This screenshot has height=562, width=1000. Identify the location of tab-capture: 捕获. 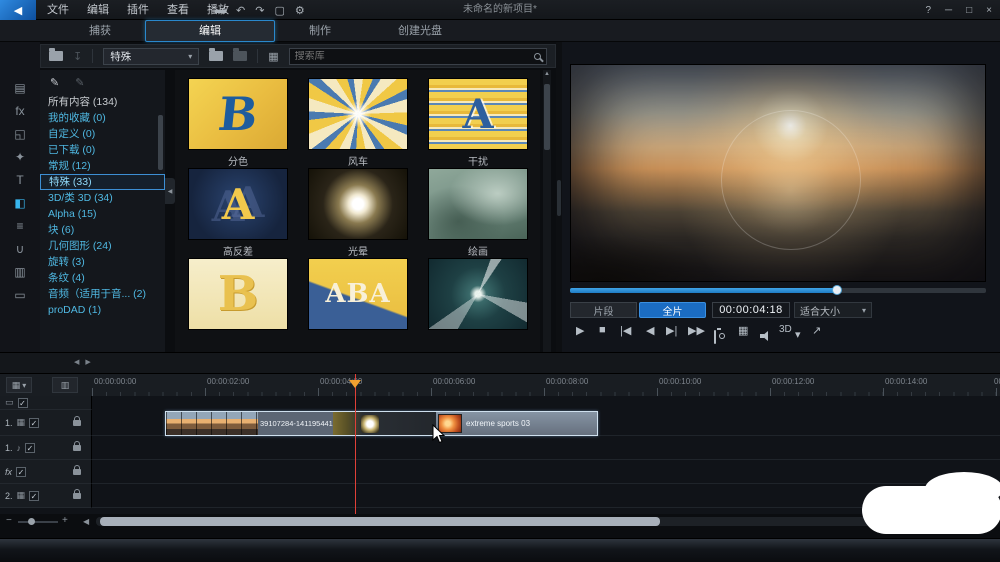
(100, 31).